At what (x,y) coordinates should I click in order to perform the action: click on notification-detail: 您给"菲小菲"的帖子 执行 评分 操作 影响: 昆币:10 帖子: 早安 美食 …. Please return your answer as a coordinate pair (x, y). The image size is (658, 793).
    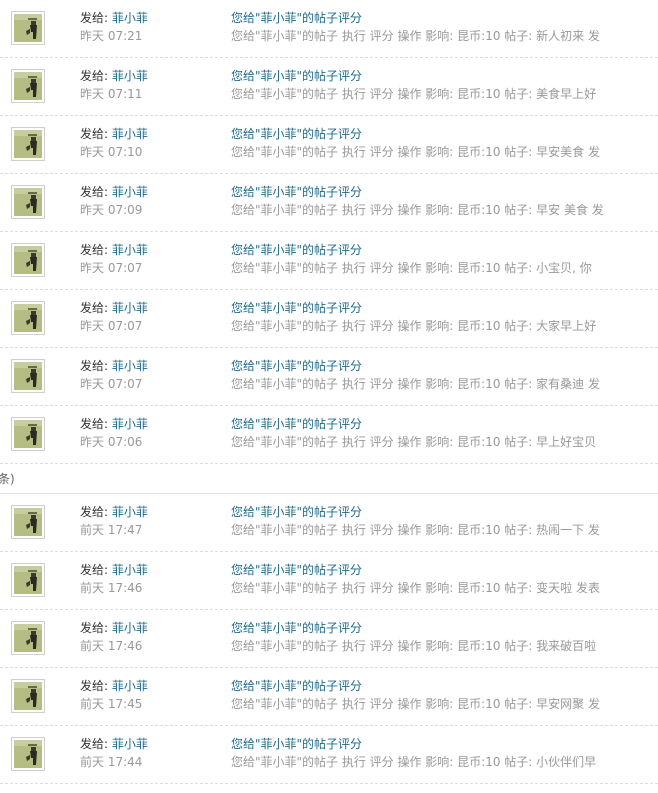
    Looking at the image, I should click on (417, 210).